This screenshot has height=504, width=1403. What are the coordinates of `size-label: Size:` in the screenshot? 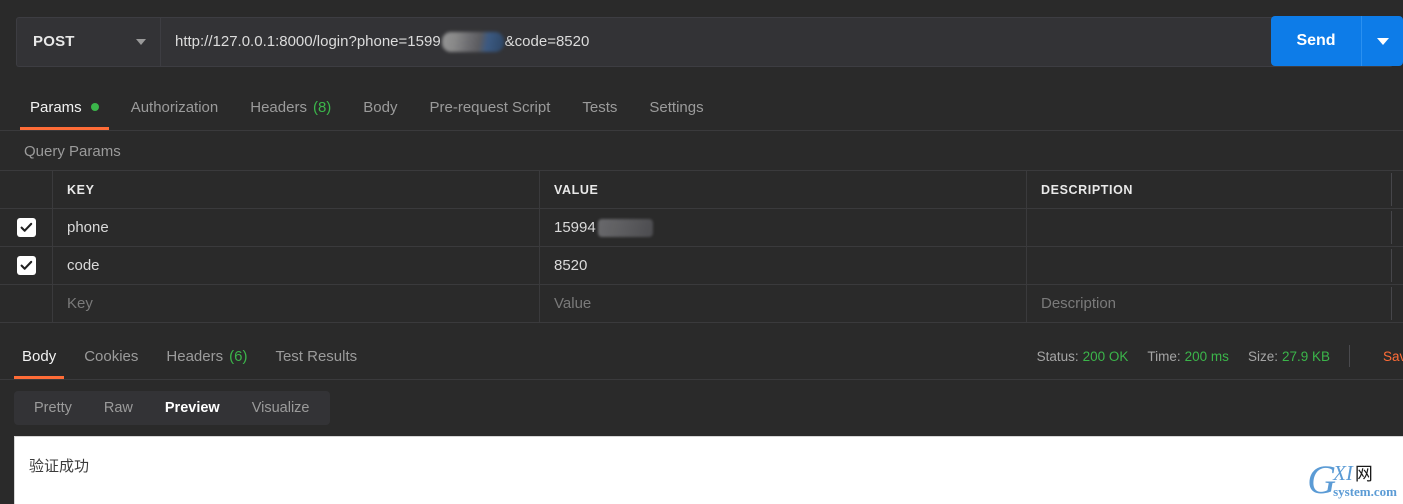 It's located at (1262, 356).